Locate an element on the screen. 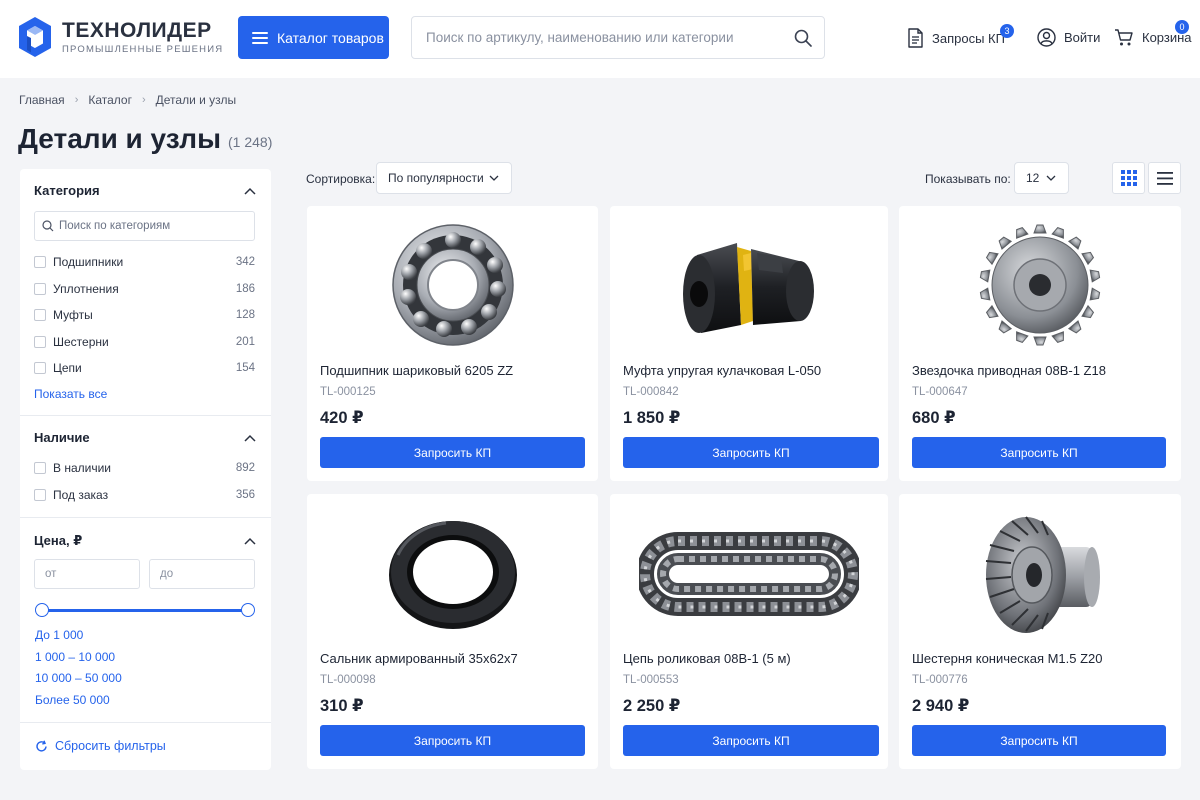 This screenshot has width=1200, height=800. price-to-input is located at coordinates (202, 574).